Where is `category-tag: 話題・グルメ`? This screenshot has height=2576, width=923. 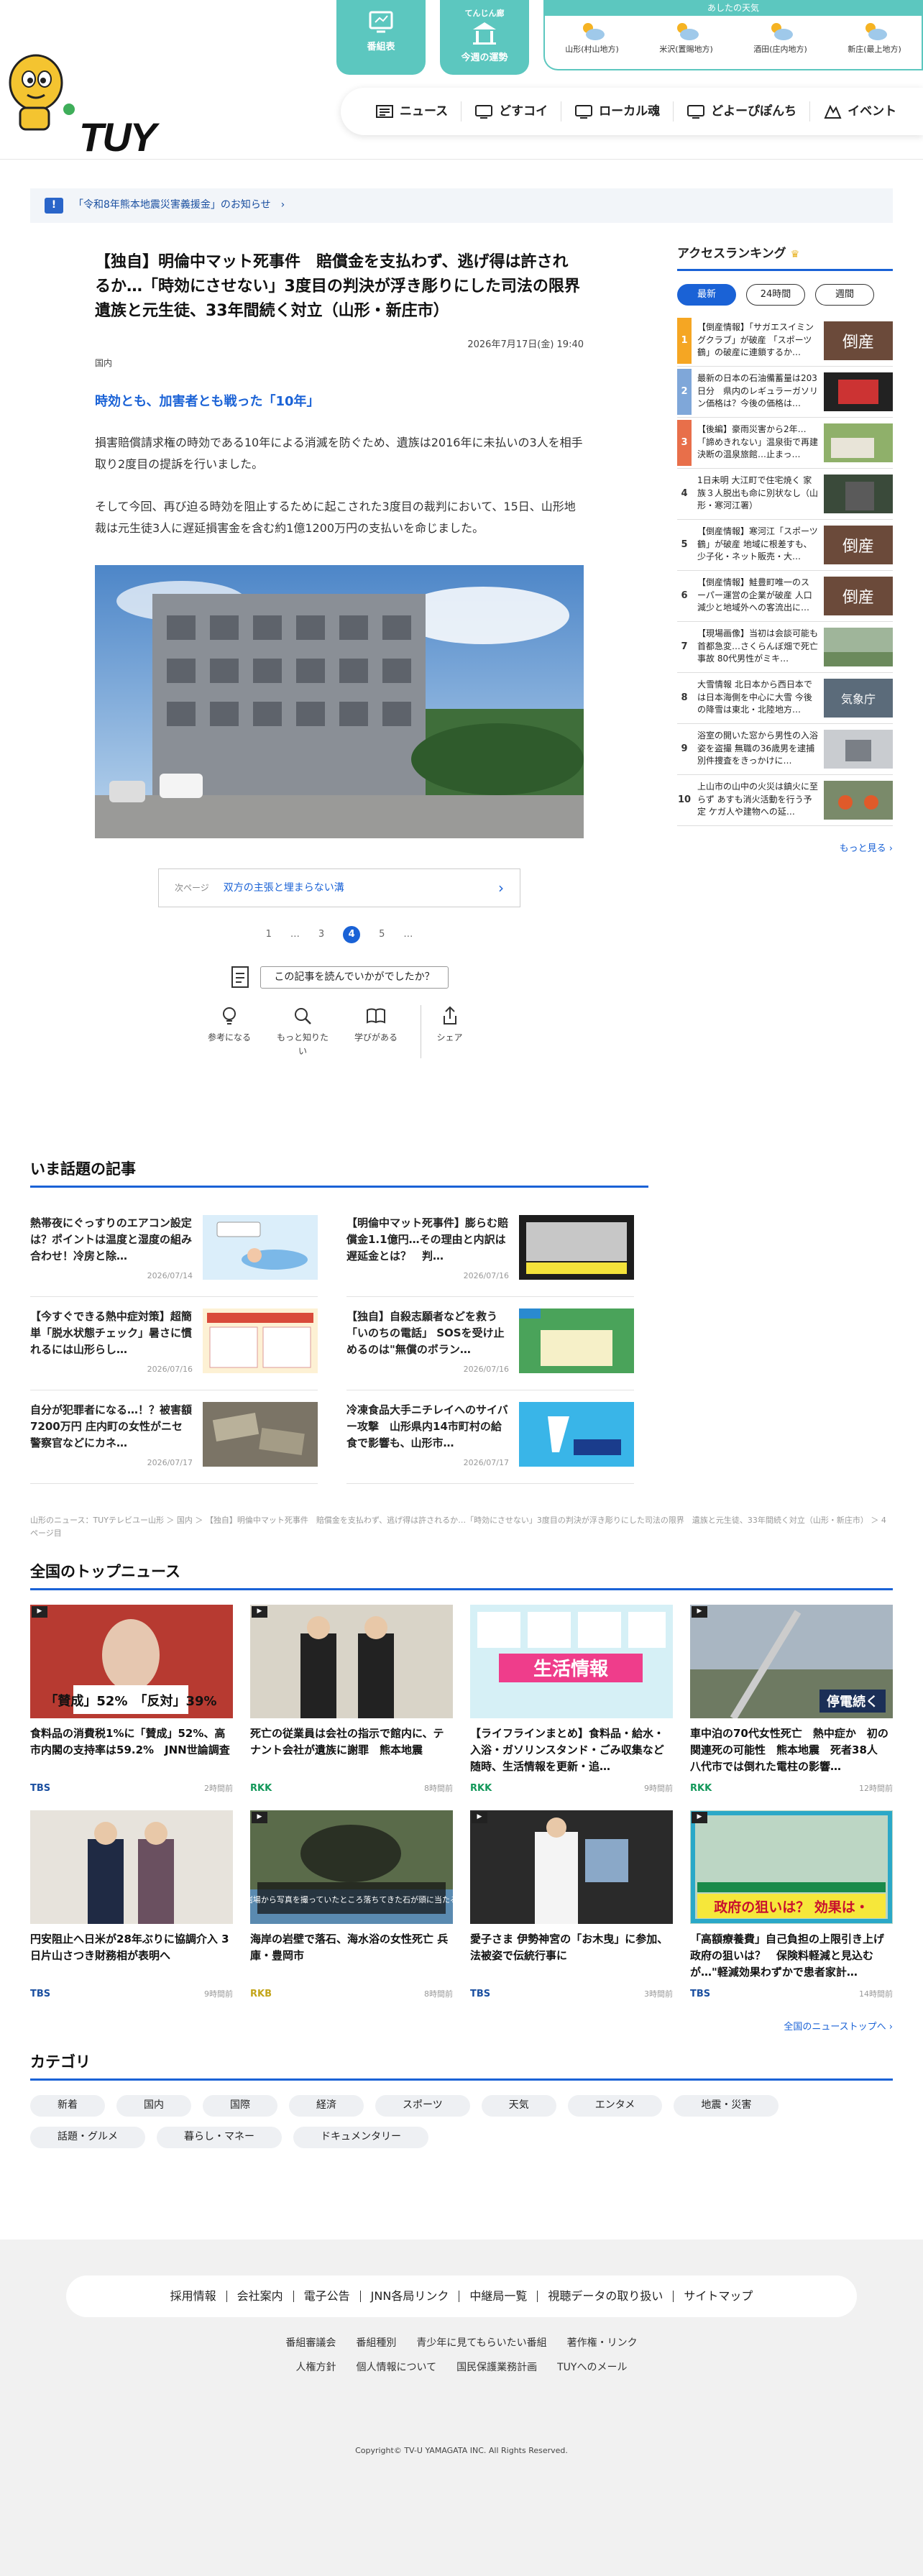 category-tag: 話題・グルメ is located at coordinates (87, 2137).